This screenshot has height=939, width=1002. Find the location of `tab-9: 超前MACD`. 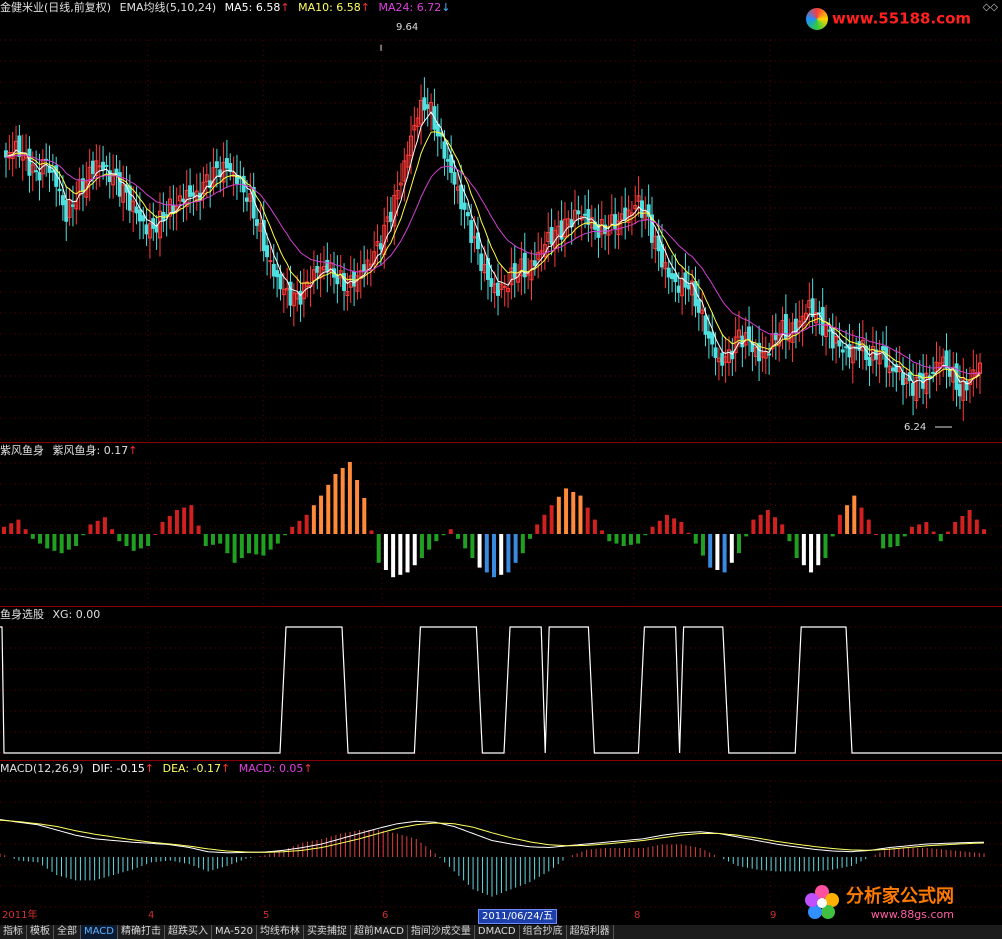

tab-9: 超前MACD is located at coordinates (379, 932).